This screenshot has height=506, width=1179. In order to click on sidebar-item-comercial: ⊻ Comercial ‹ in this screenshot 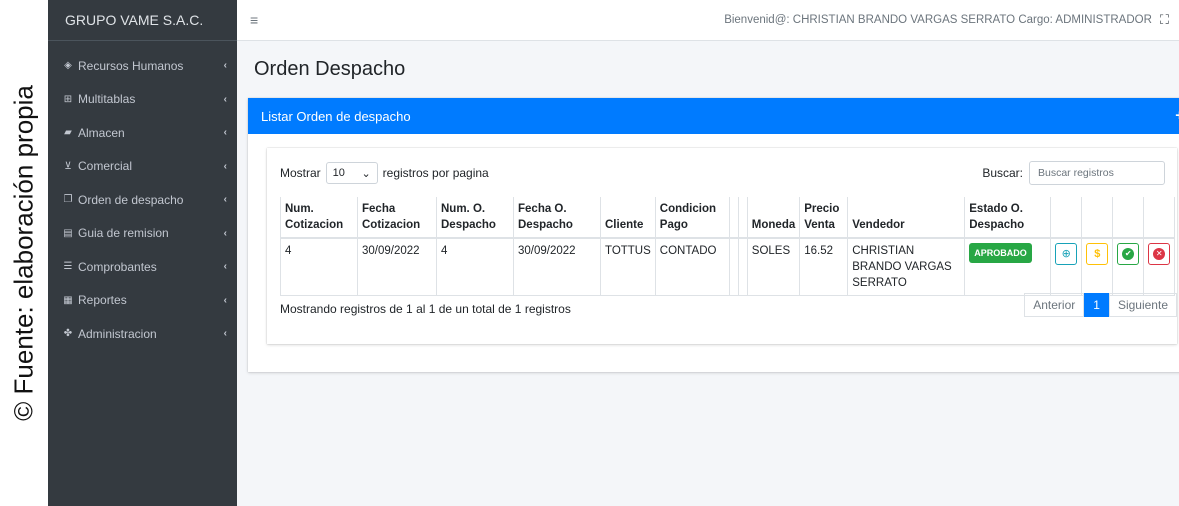, I will do `click(142, 167)`.